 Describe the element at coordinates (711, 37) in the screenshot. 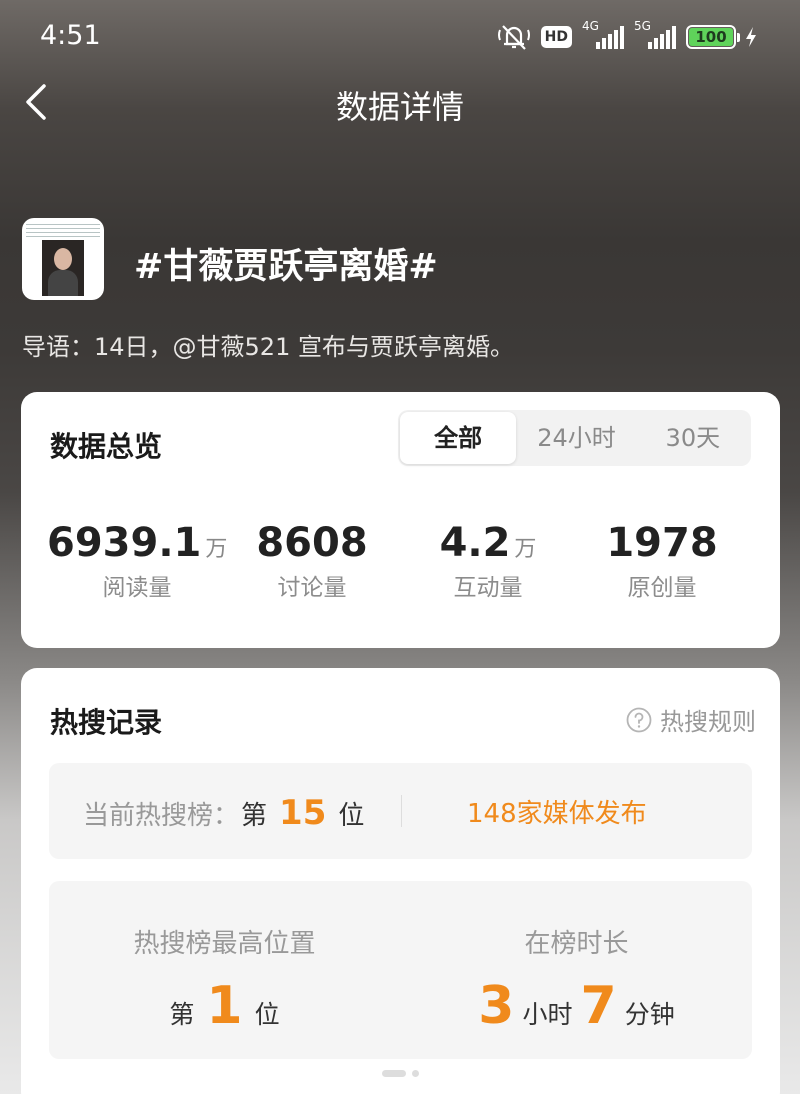

I see `battery-level: 100` at that location.